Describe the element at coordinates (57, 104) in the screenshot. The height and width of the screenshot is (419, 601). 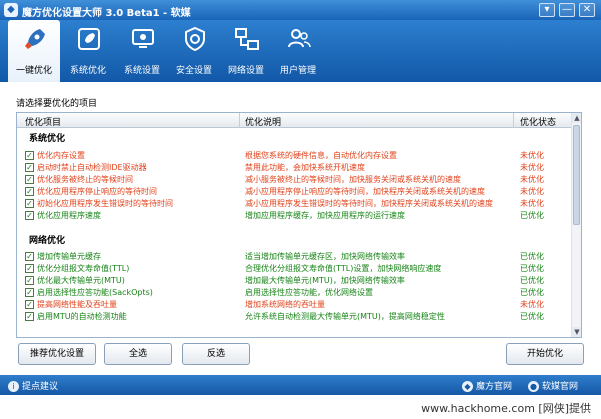
I see `instruction-text: 请选择要优化的项目` at that location.